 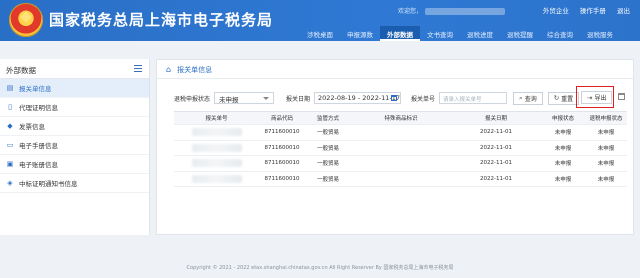 What do you see at coordinates (394, 98) in the screenshot?
I see `calendar-icon` at bounding box center [394, 98].